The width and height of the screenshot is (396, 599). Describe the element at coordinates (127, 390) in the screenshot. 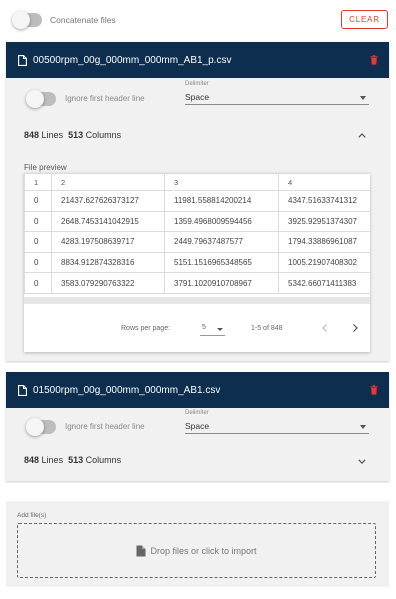

I see `file-name: 01500rpm_00g_000mm_000mm_AB1.csv` at that location.